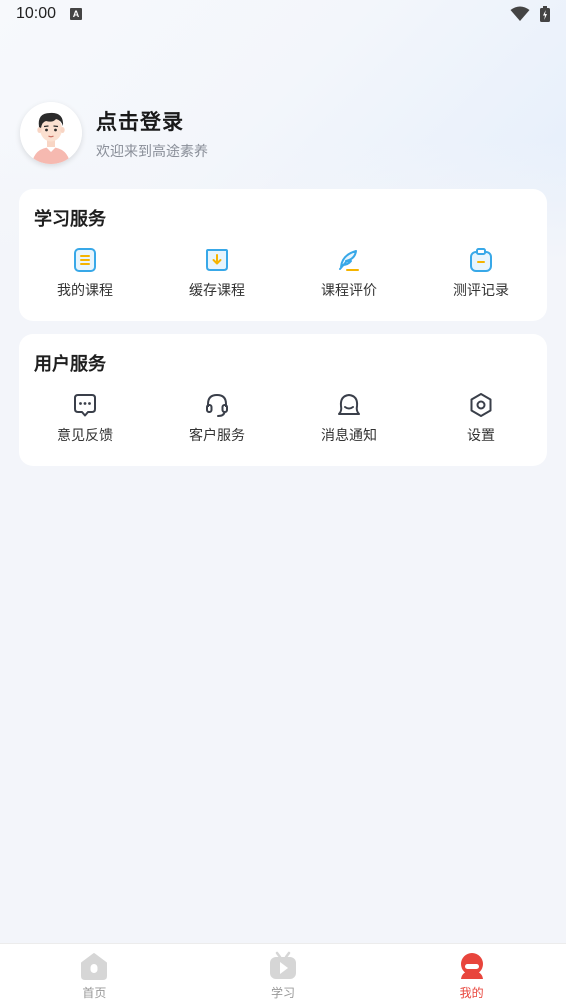 The image size is (566, 1006). Describe the element at coordinates (481, 405) in the screenshot. I see `settings-hexagon-icon` at that location.